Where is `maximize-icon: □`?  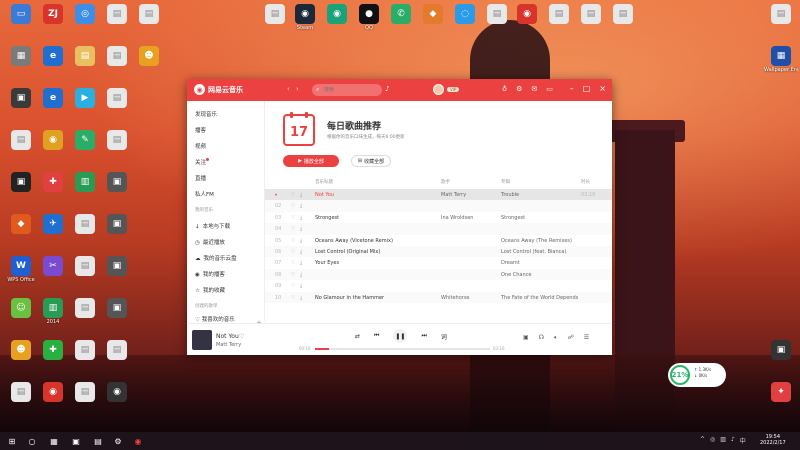
maximize-icon: □ is located at coordinates (587, 88).